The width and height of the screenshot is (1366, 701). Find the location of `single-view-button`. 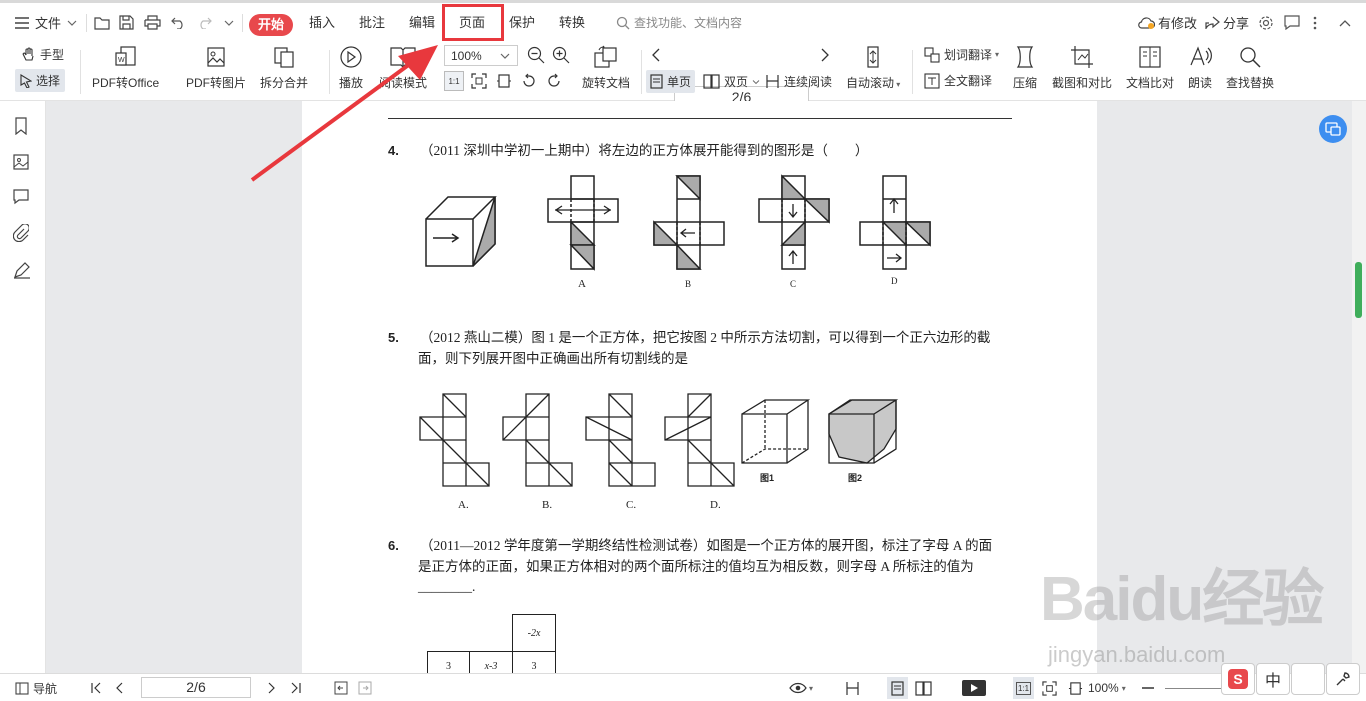

single-view-button is located at coordinates (897, 688).